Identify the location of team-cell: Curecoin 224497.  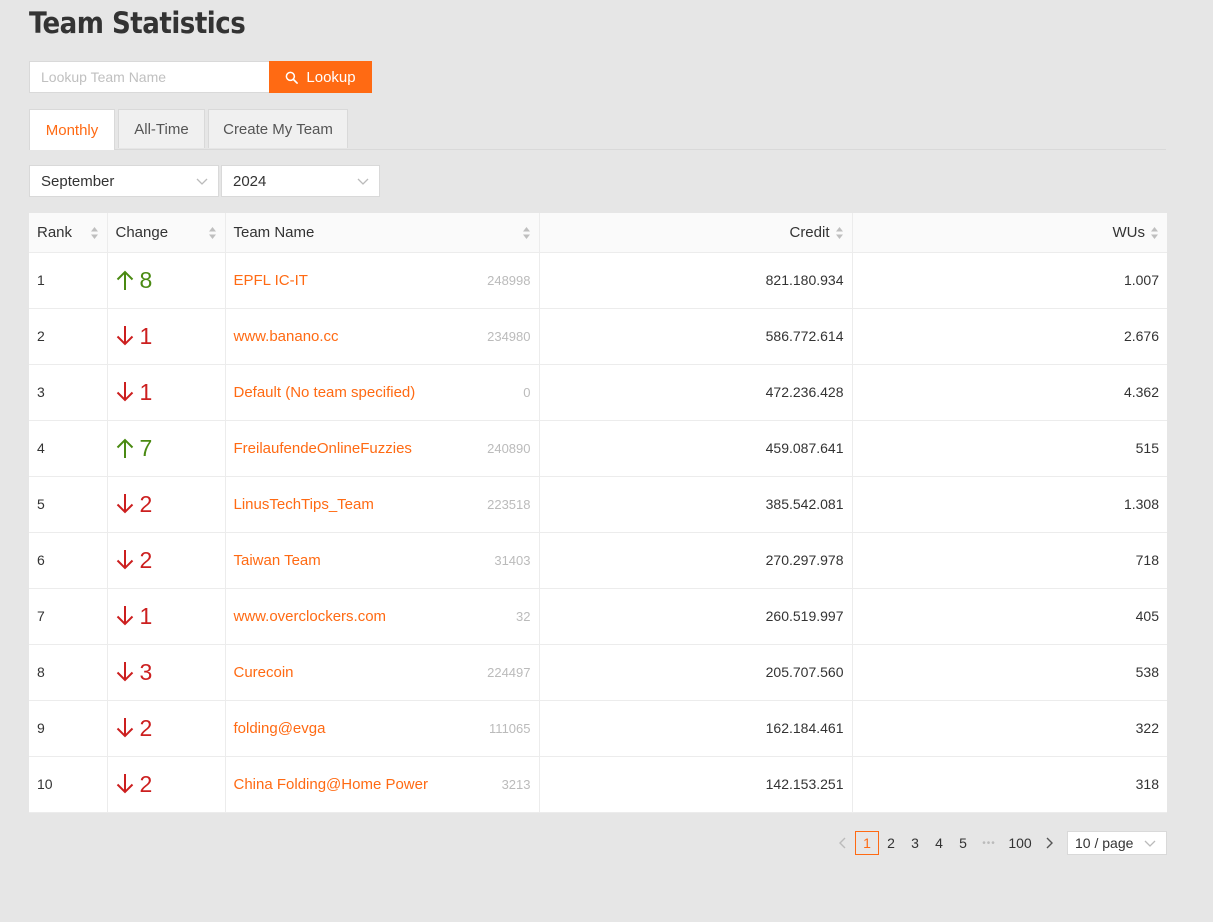
(382, 672).